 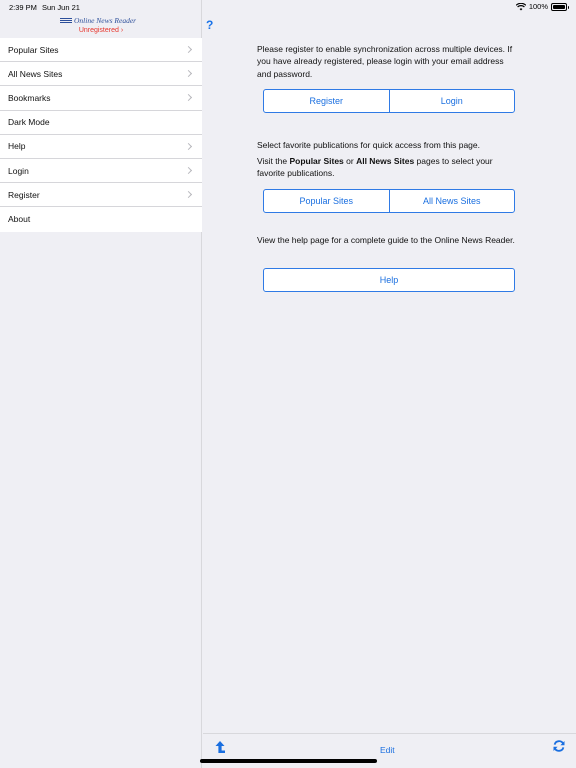 I want to click on edit-button: Edit, so click(x=387, y=750).